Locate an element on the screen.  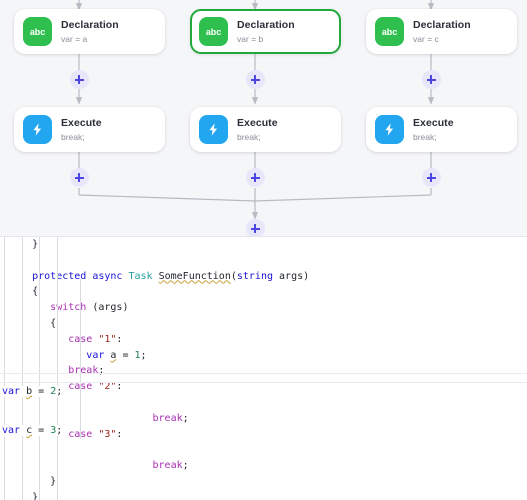
code-token: "1" is located at coordinates (107, 339).